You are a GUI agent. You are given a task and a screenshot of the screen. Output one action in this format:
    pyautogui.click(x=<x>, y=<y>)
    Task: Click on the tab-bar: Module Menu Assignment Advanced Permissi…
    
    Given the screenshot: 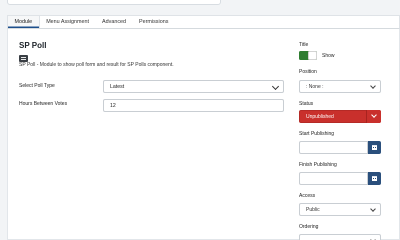 What is the action you would take?
    pyautogui.click(x=203, y=22)
    